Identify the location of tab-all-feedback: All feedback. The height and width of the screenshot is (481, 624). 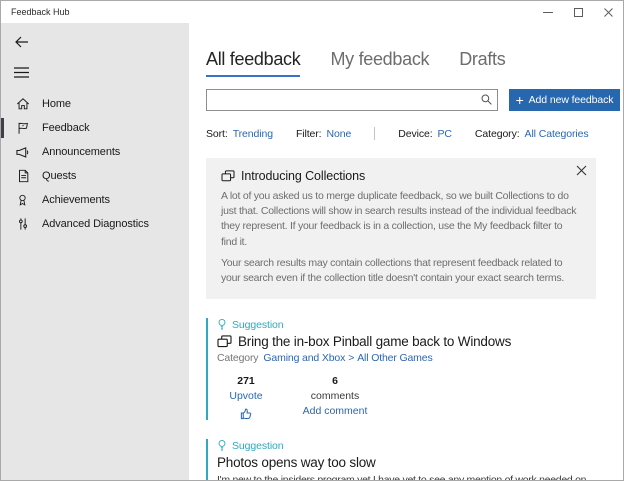
(253, 63).